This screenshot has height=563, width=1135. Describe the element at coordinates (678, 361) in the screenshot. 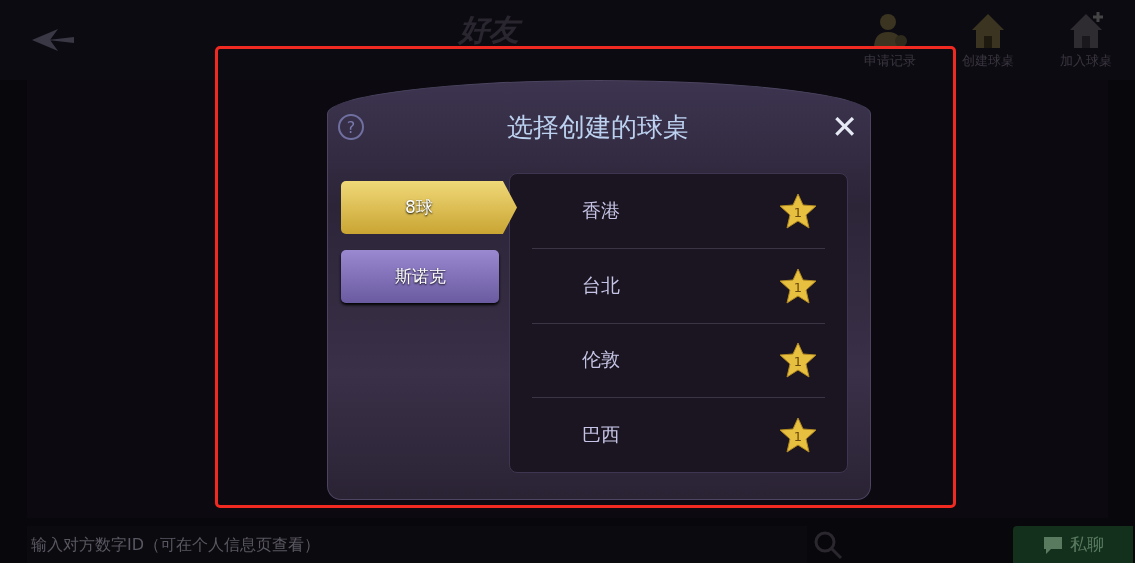

I see `list-item: 伦敦 1` at that location.